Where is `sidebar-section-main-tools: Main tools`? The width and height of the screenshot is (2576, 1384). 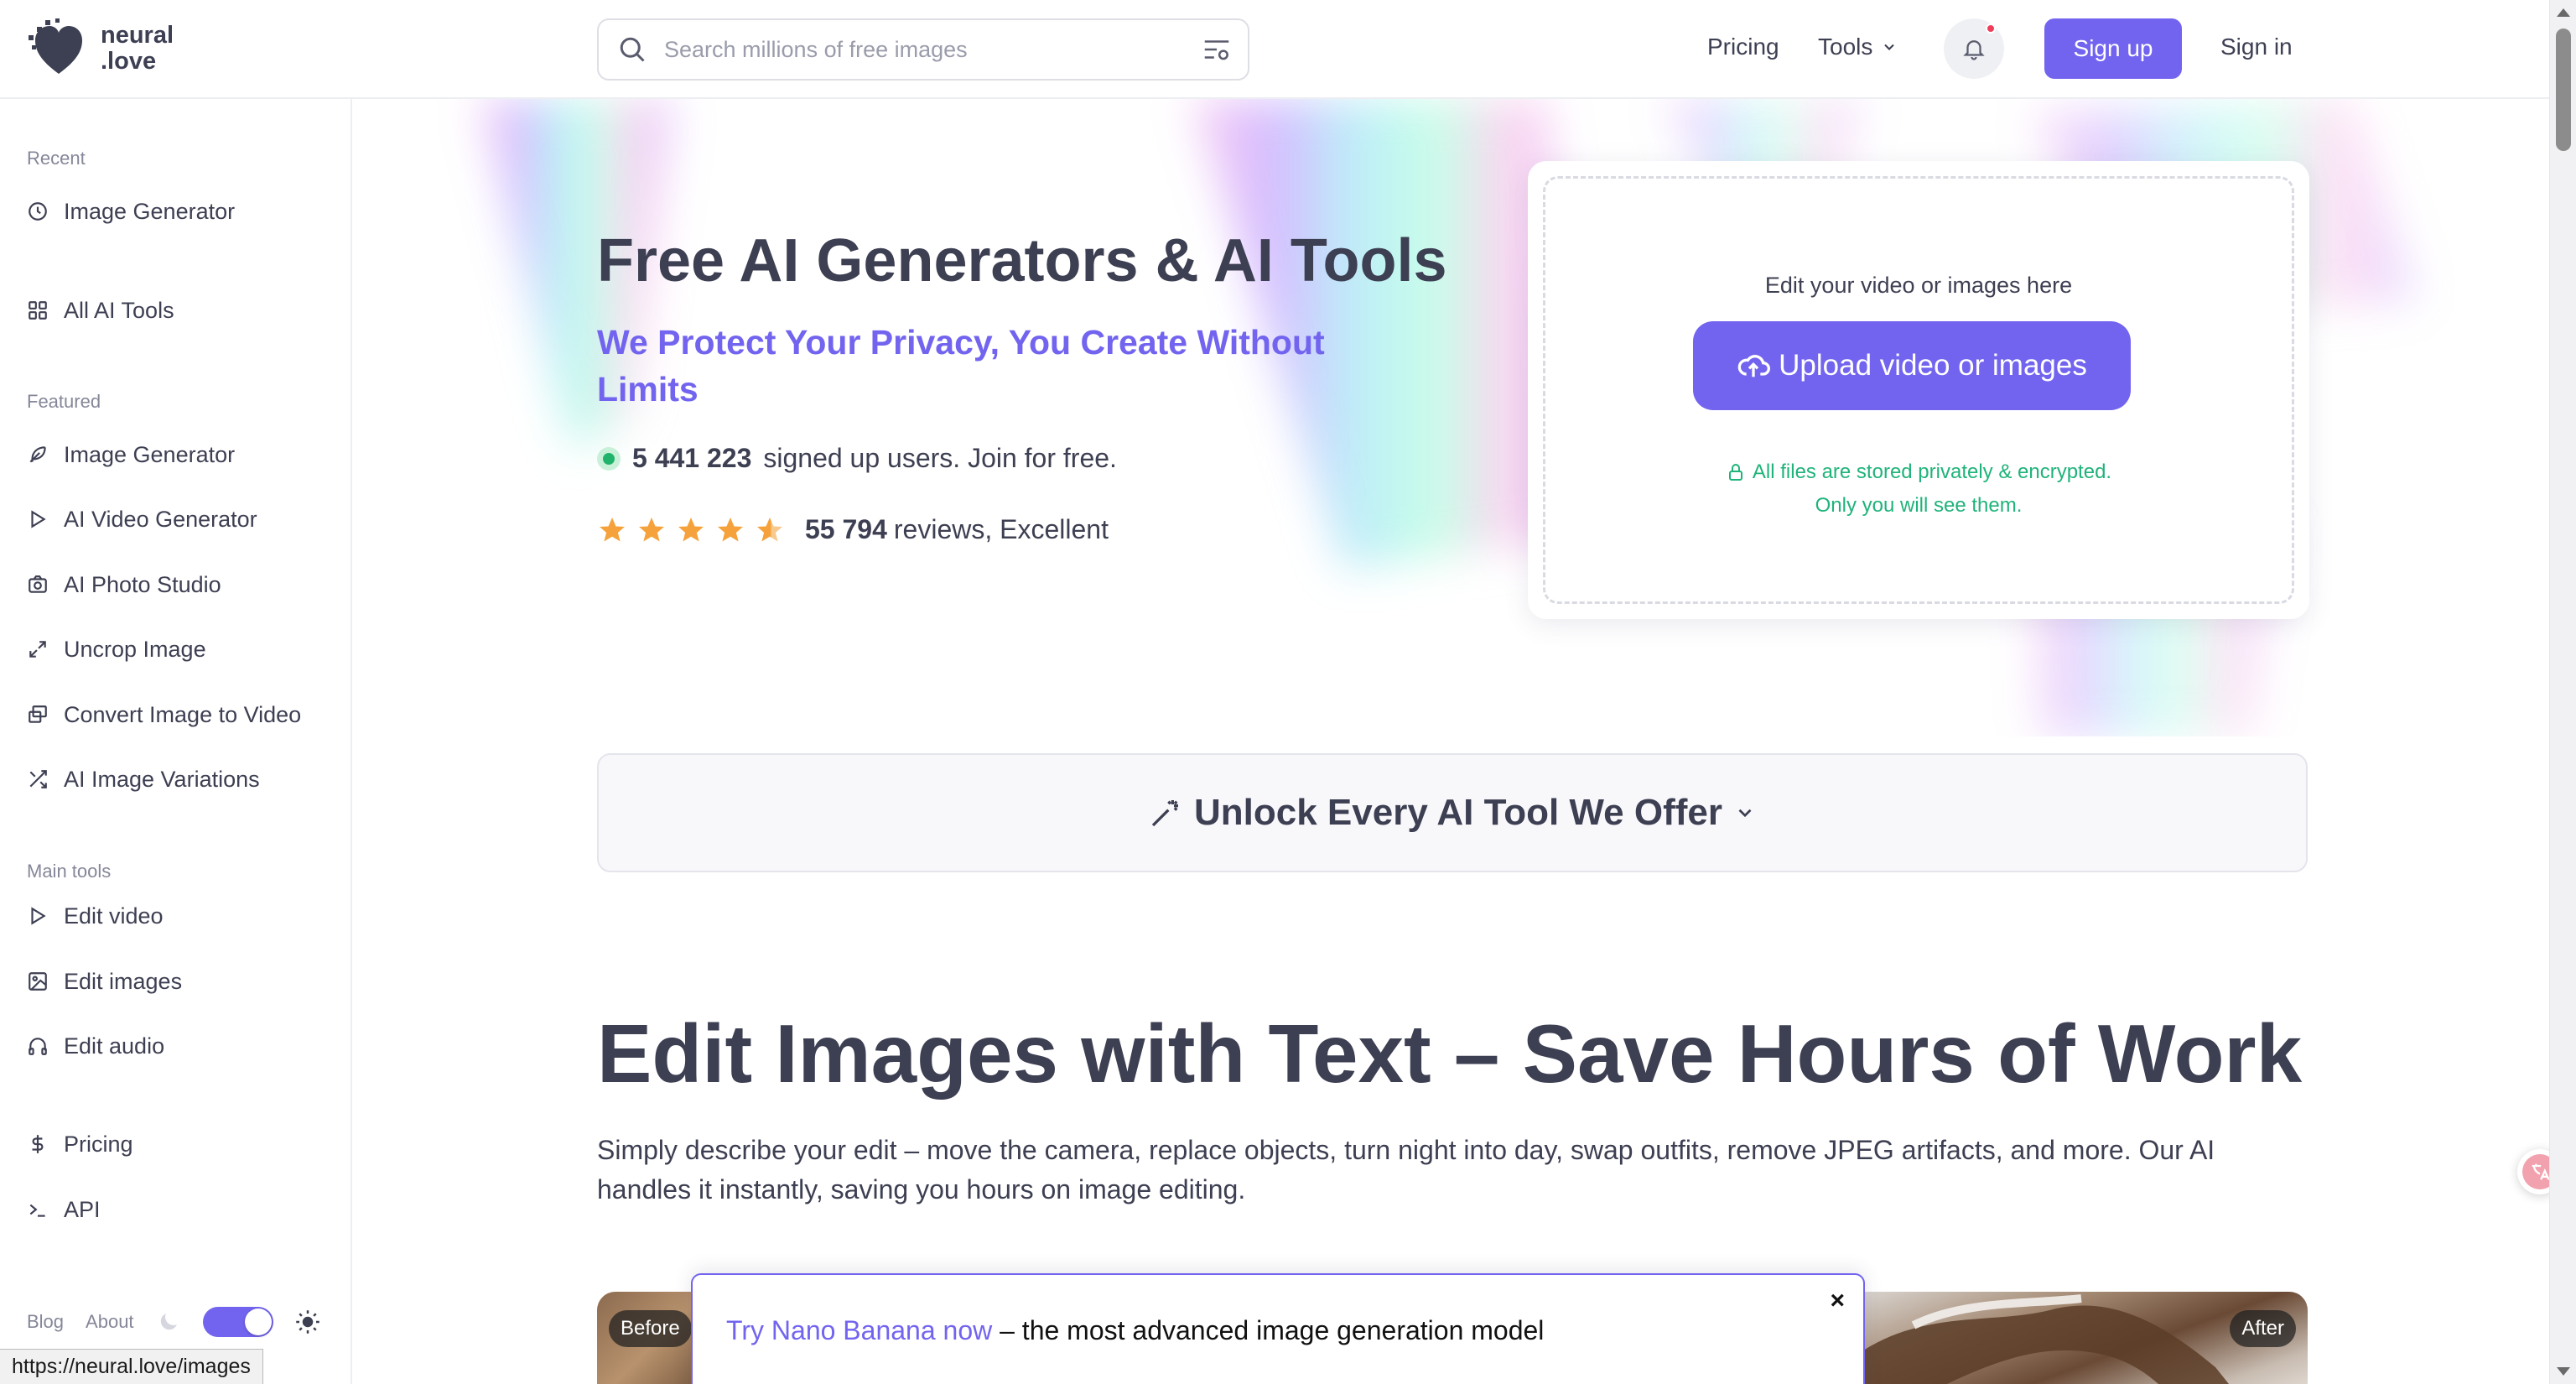 sidebar-section-main-tools: Main tools is located at coordinates (69, 871).